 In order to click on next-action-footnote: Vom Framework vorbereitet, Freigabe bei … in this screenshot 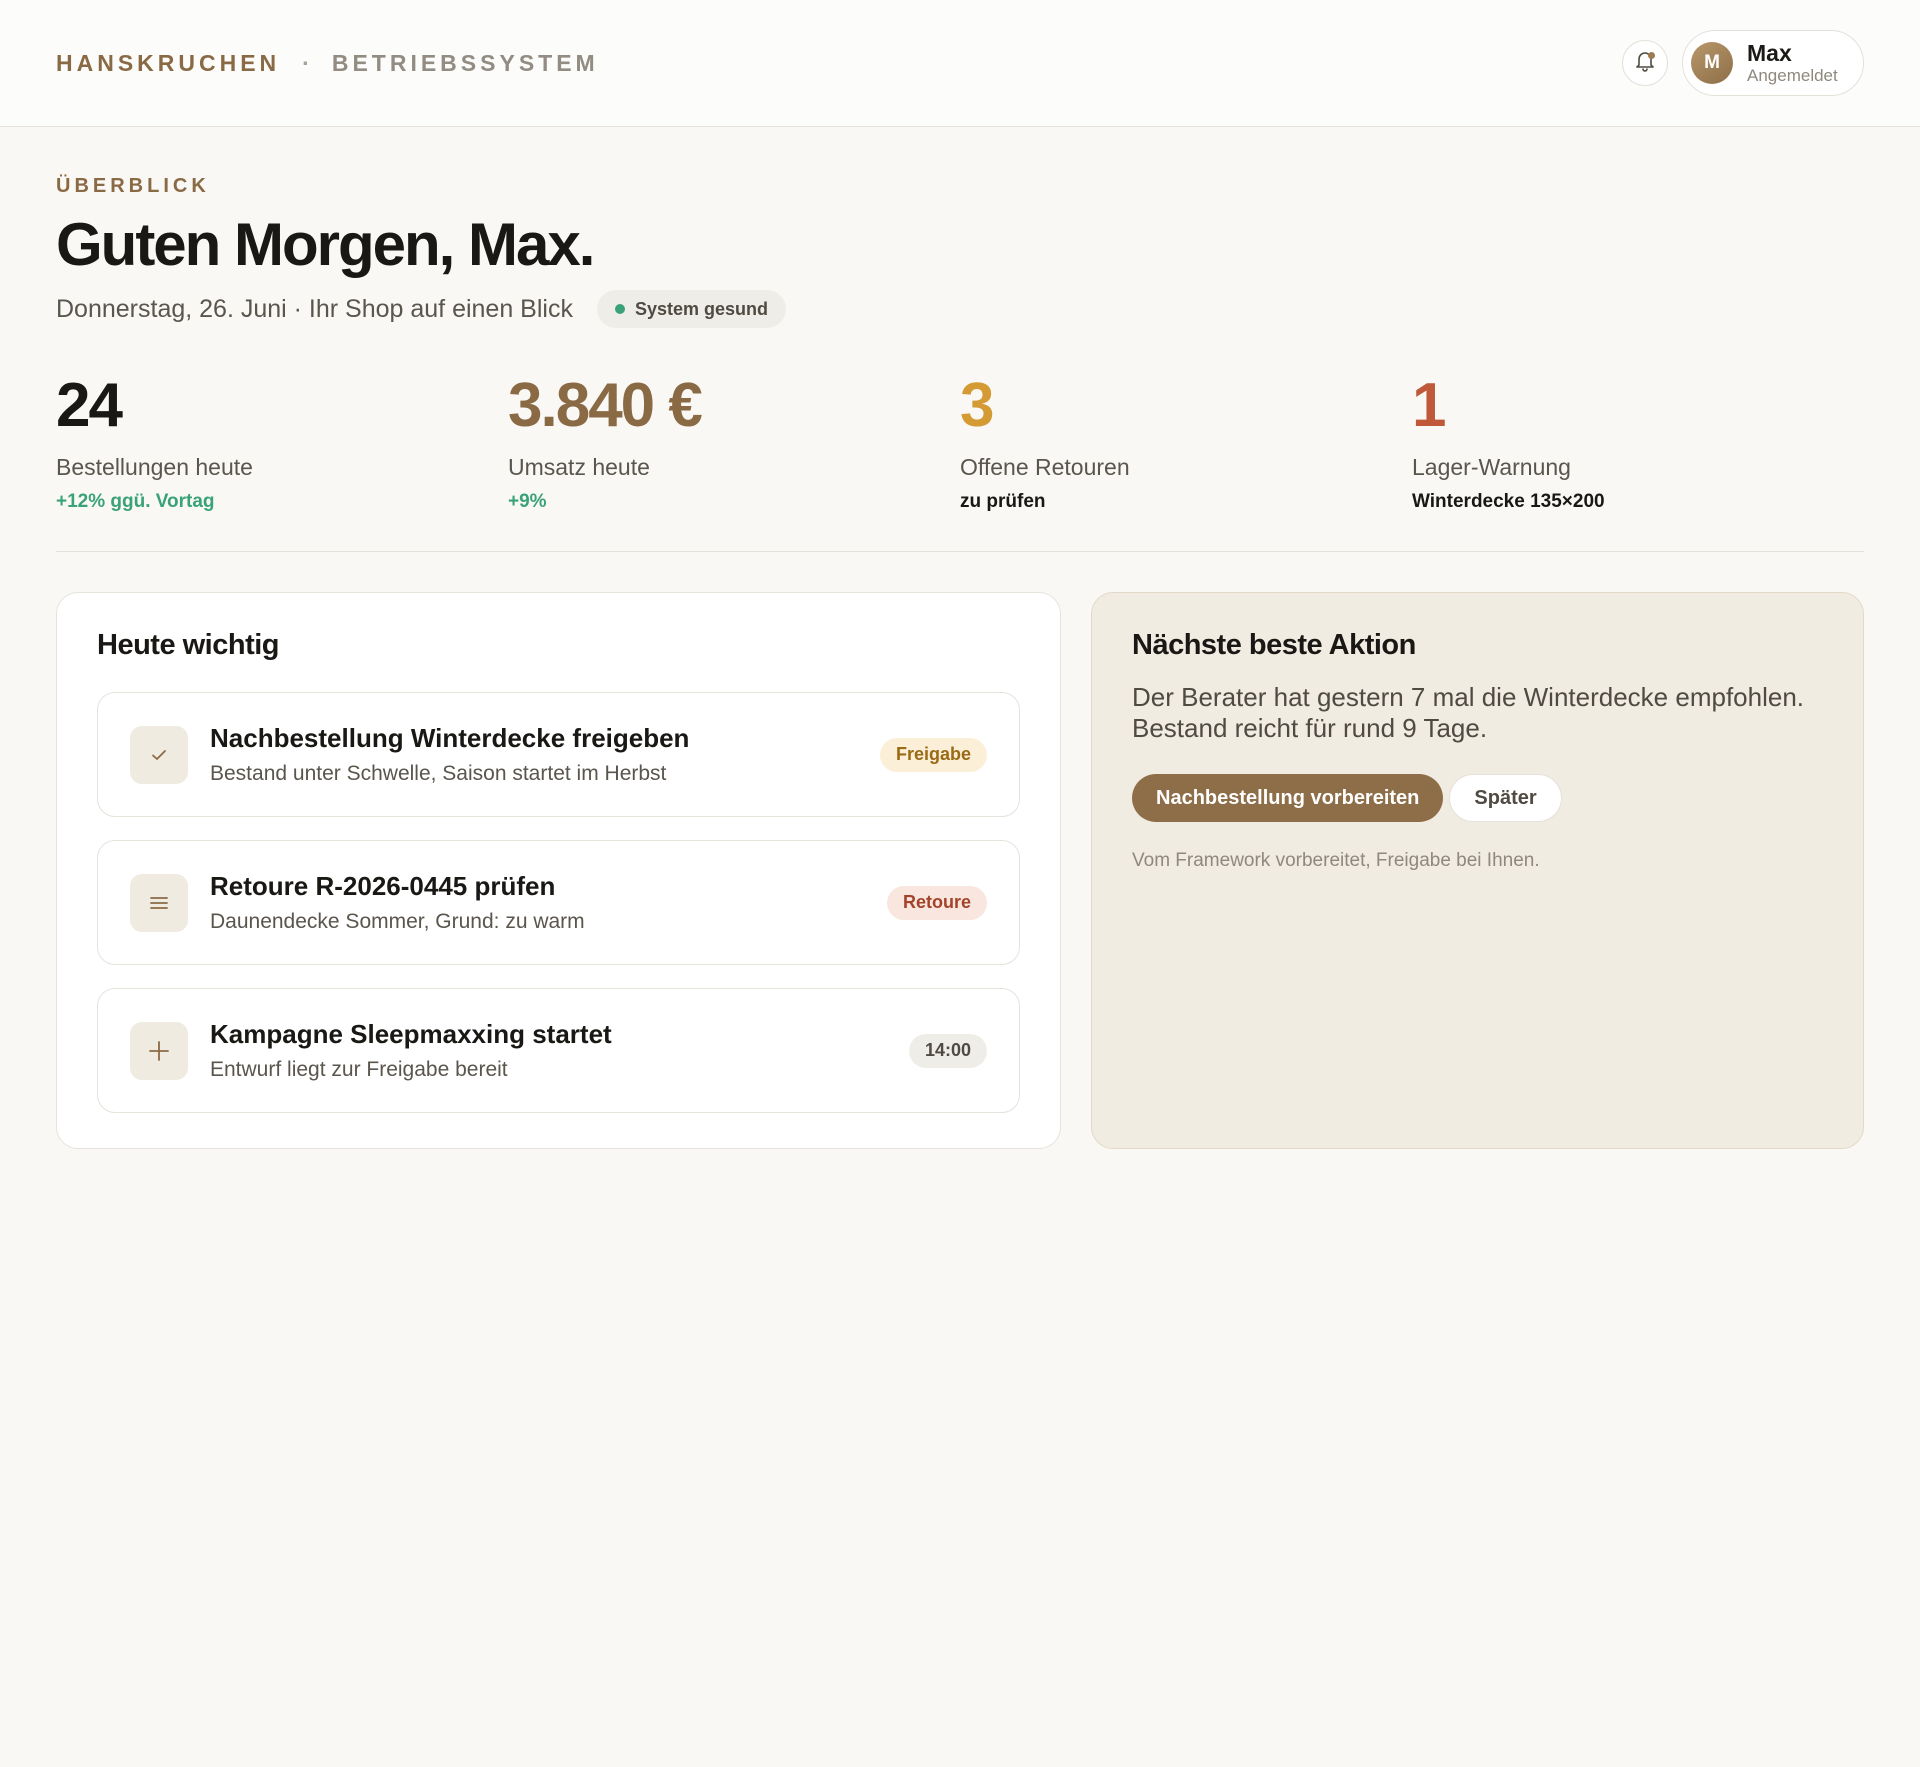, I will do `click(1336, 860)`.